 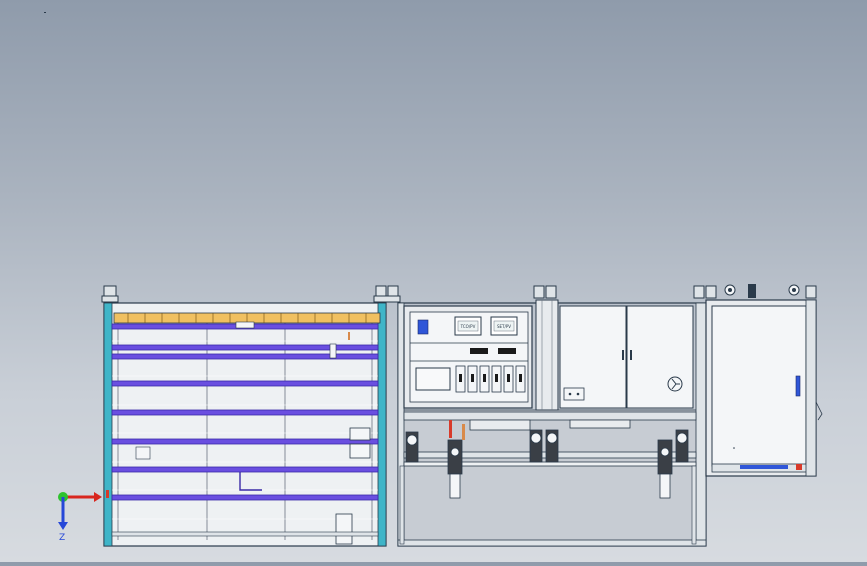 I want to click on rack-right-rail, so click(x=382, y=424).